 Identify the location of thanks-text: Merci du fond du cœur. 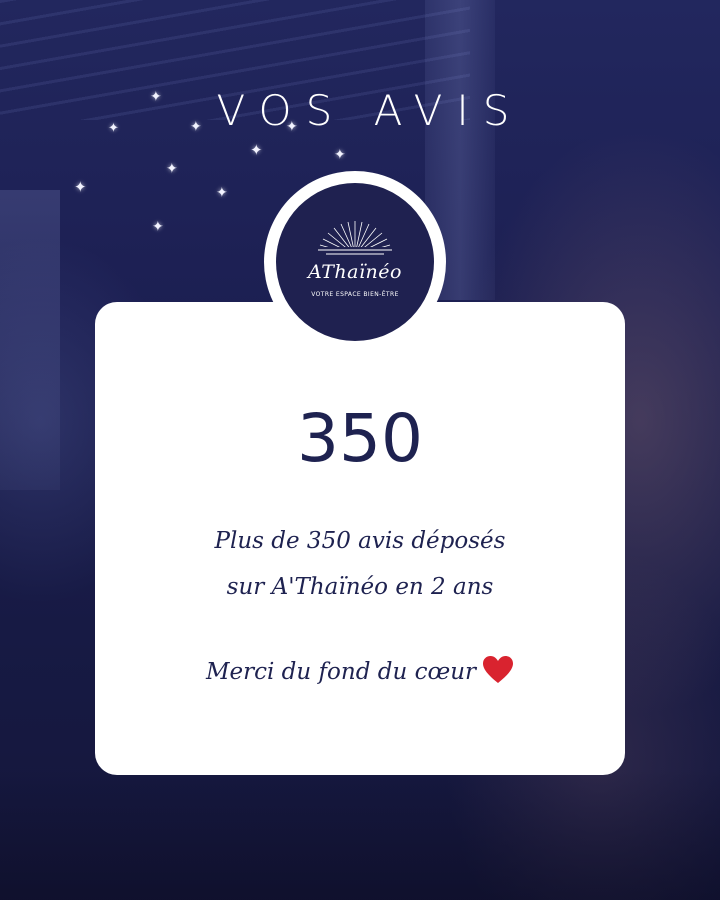
(341, 672).